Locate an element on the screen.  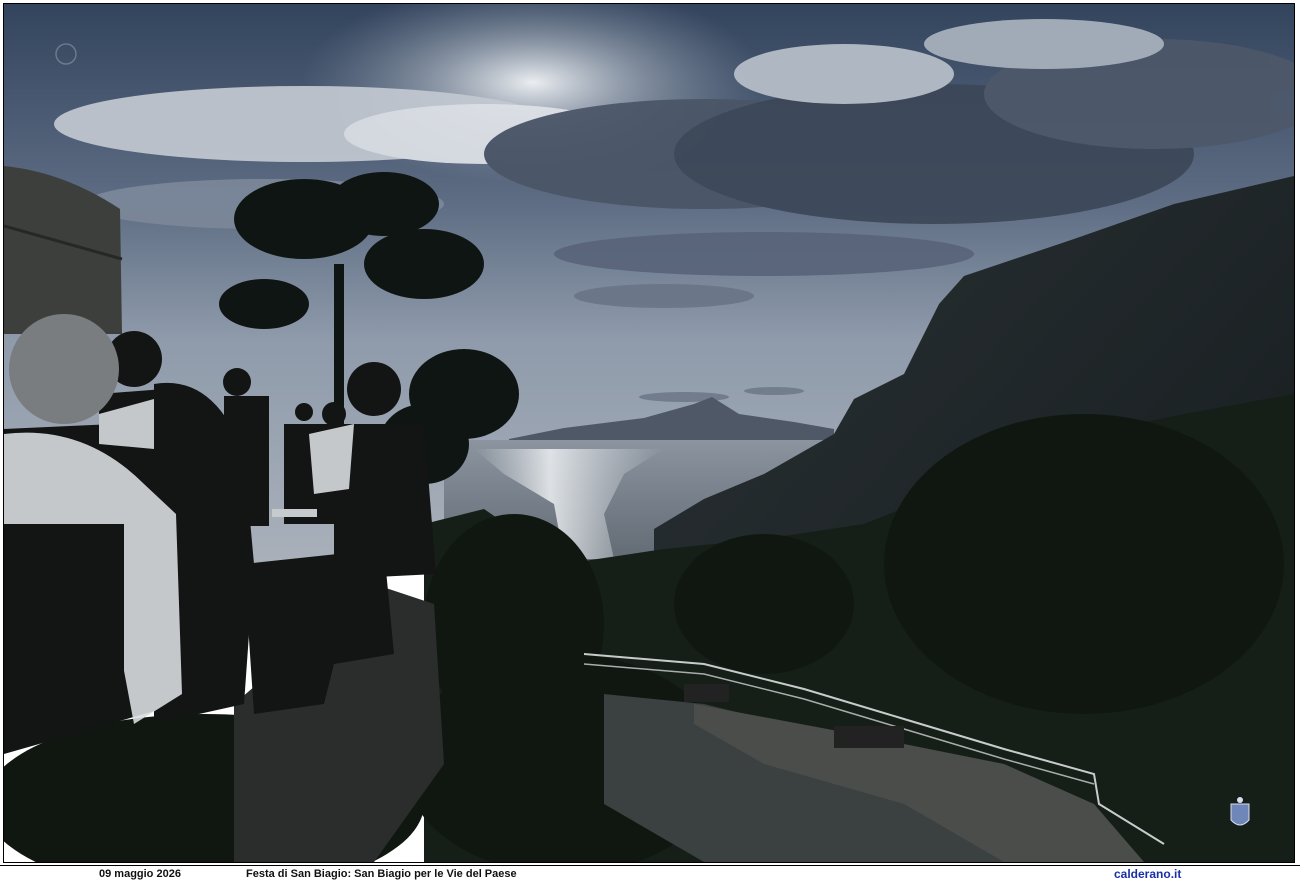
bench is located at coordinates (869, 737).